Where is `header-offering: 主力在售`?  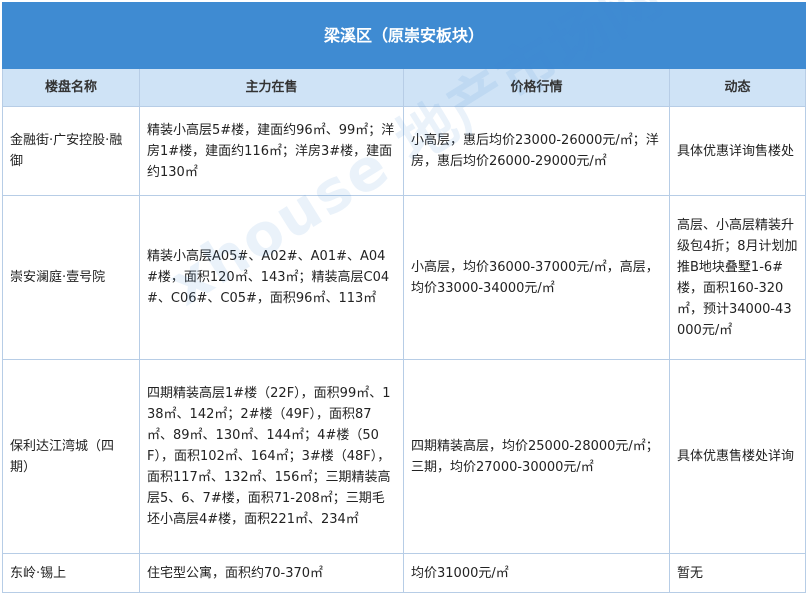 header-offering: 主力在售 is located at coordinates (271, 87).